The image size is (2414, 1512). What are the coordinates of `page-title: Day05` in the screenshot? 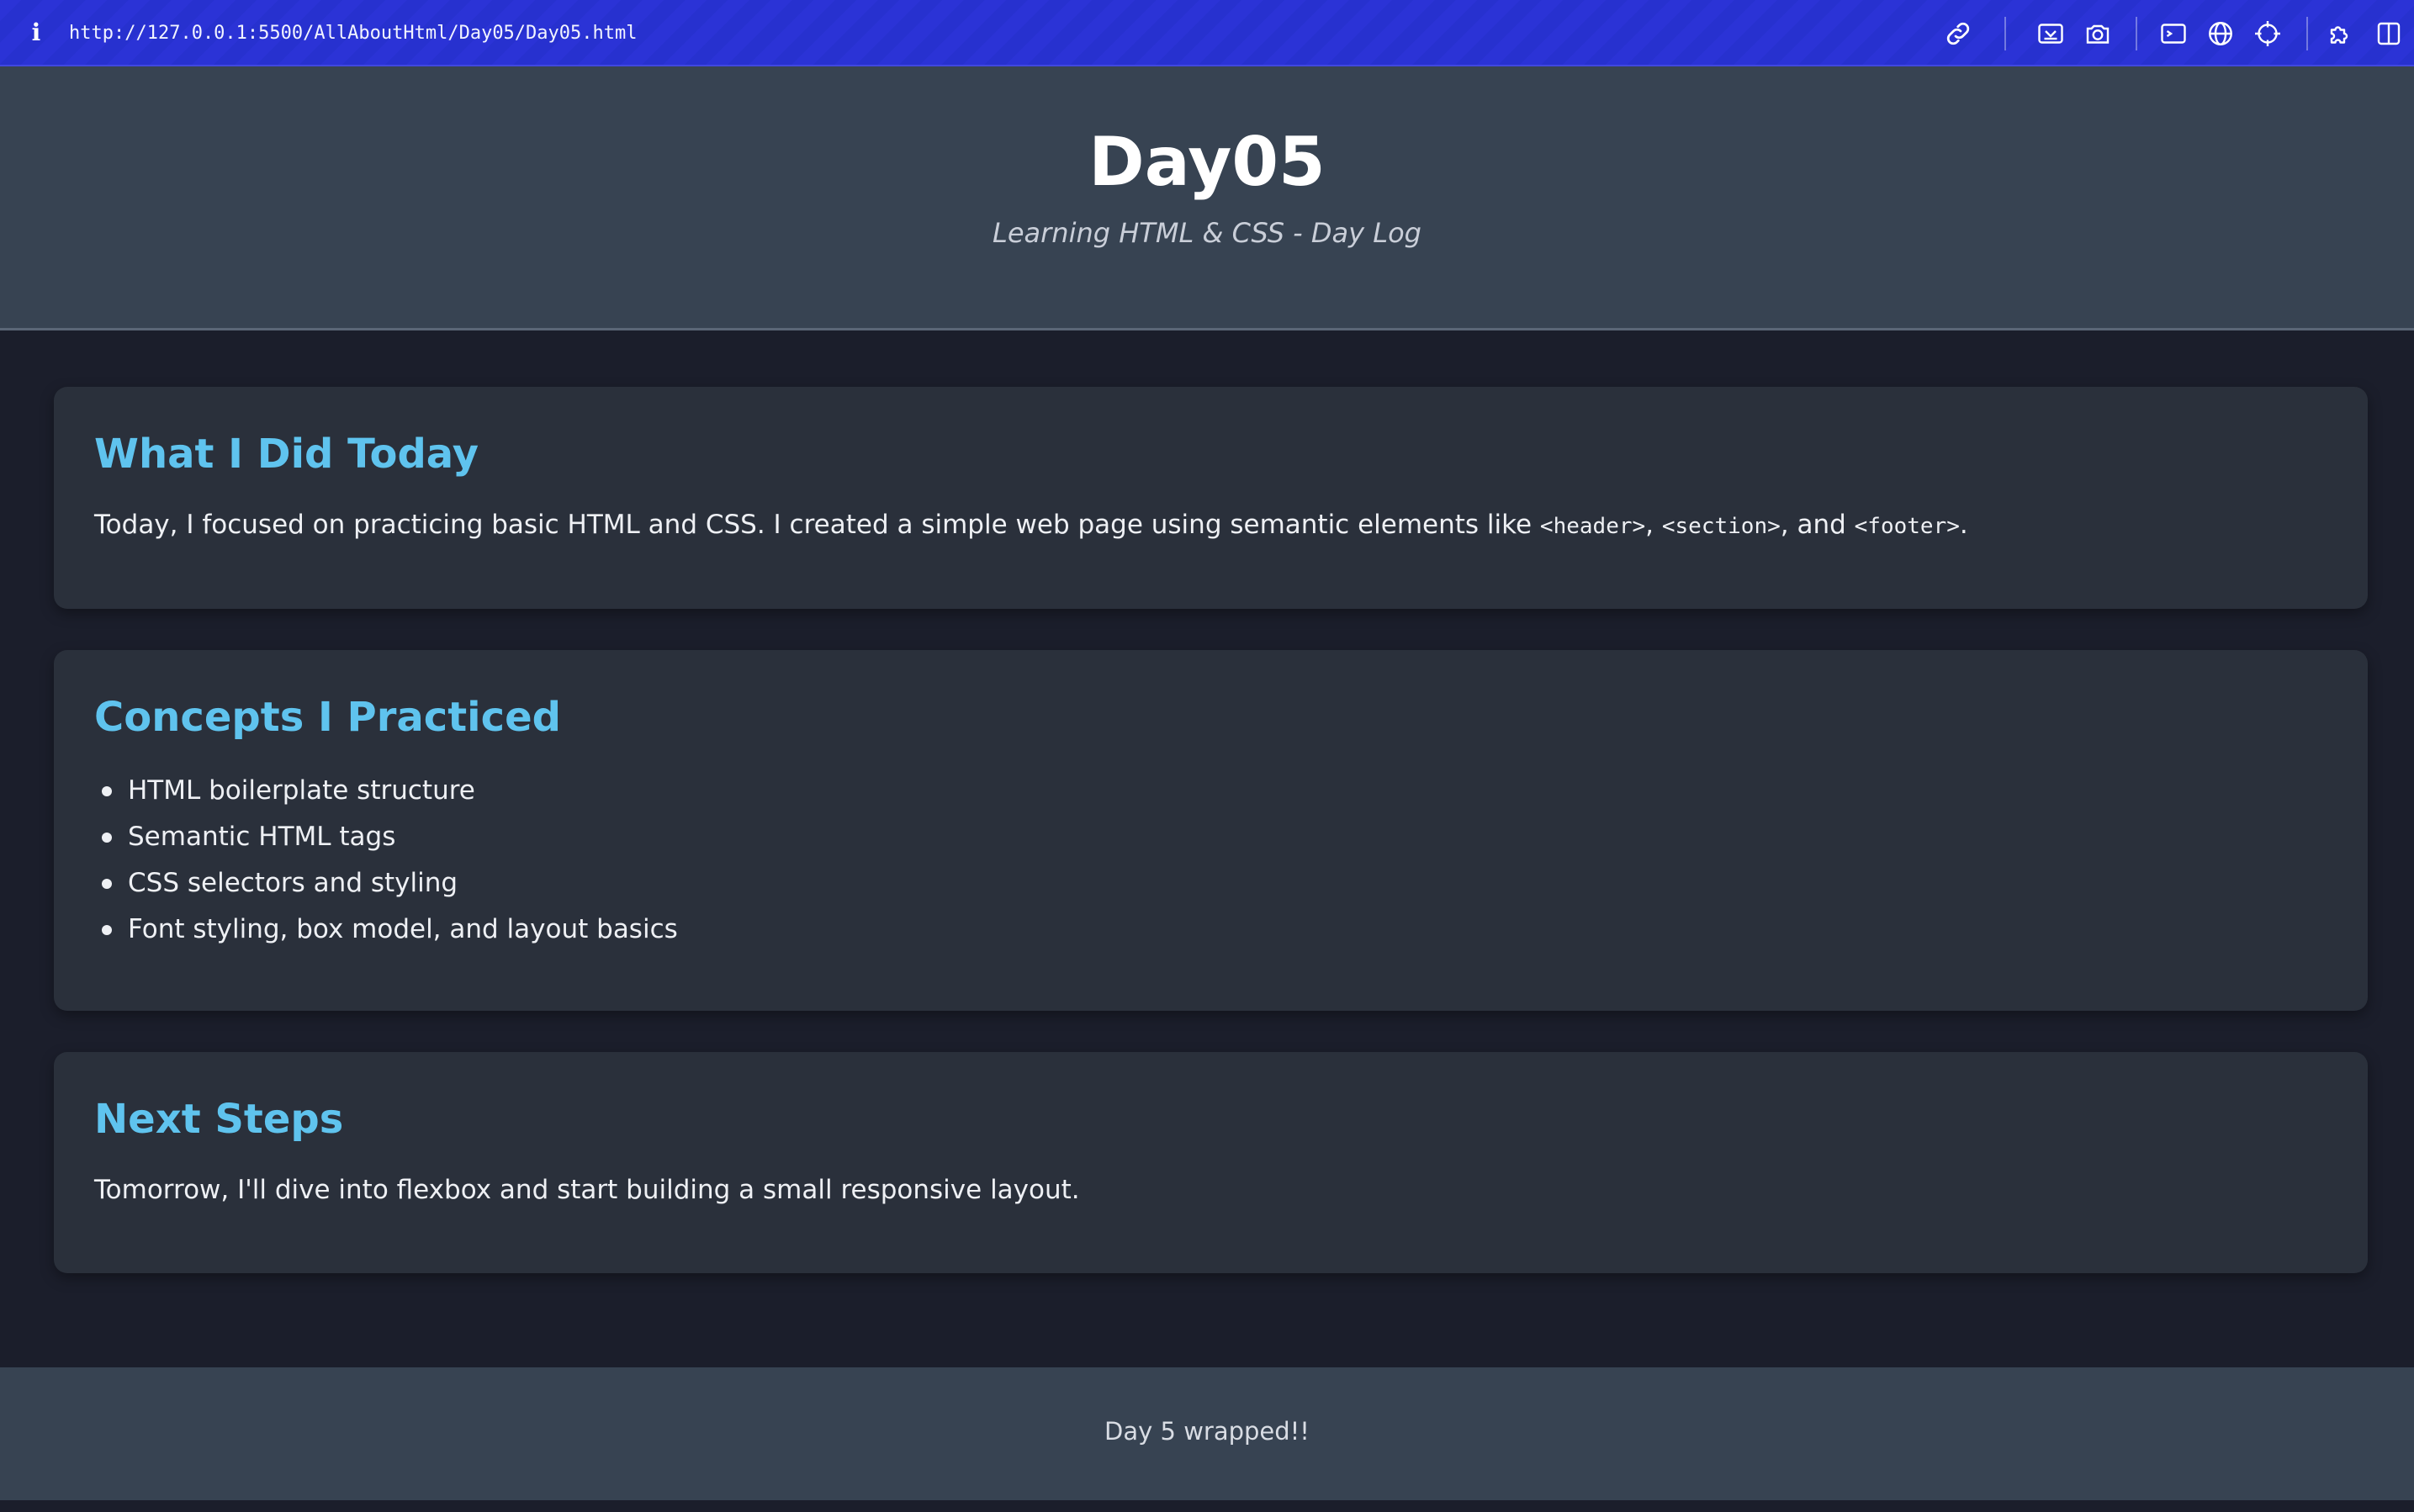 It's located at (1207, 162).